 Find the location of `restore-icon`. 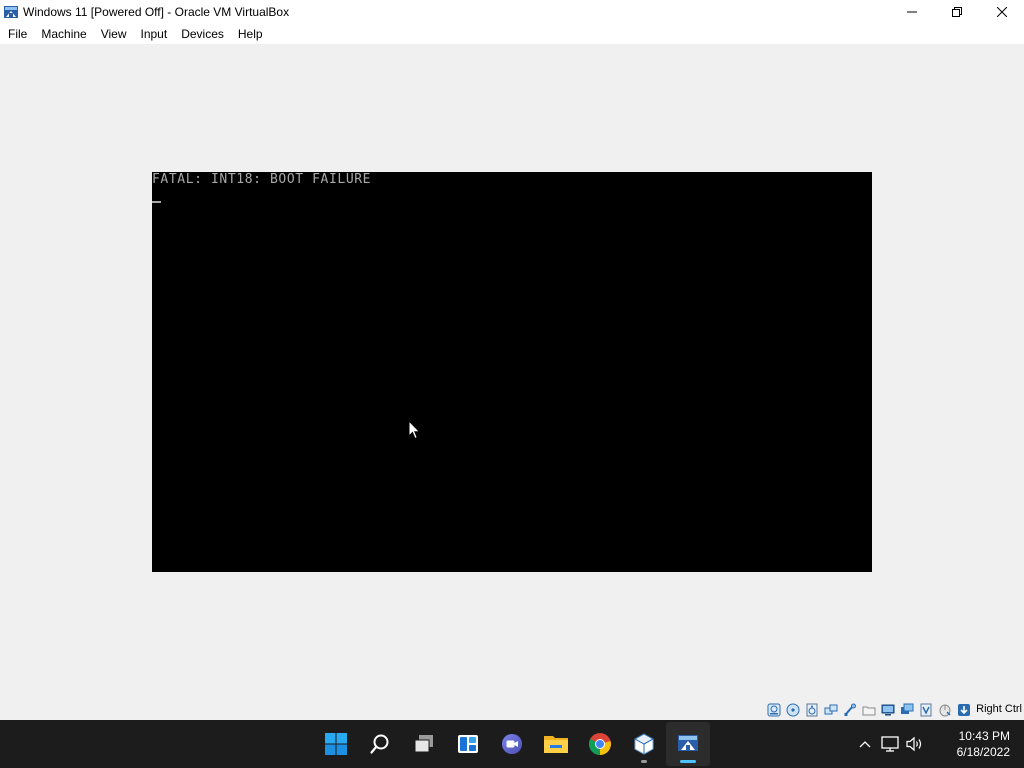

restore-icon is located at coordinates (956, 12).